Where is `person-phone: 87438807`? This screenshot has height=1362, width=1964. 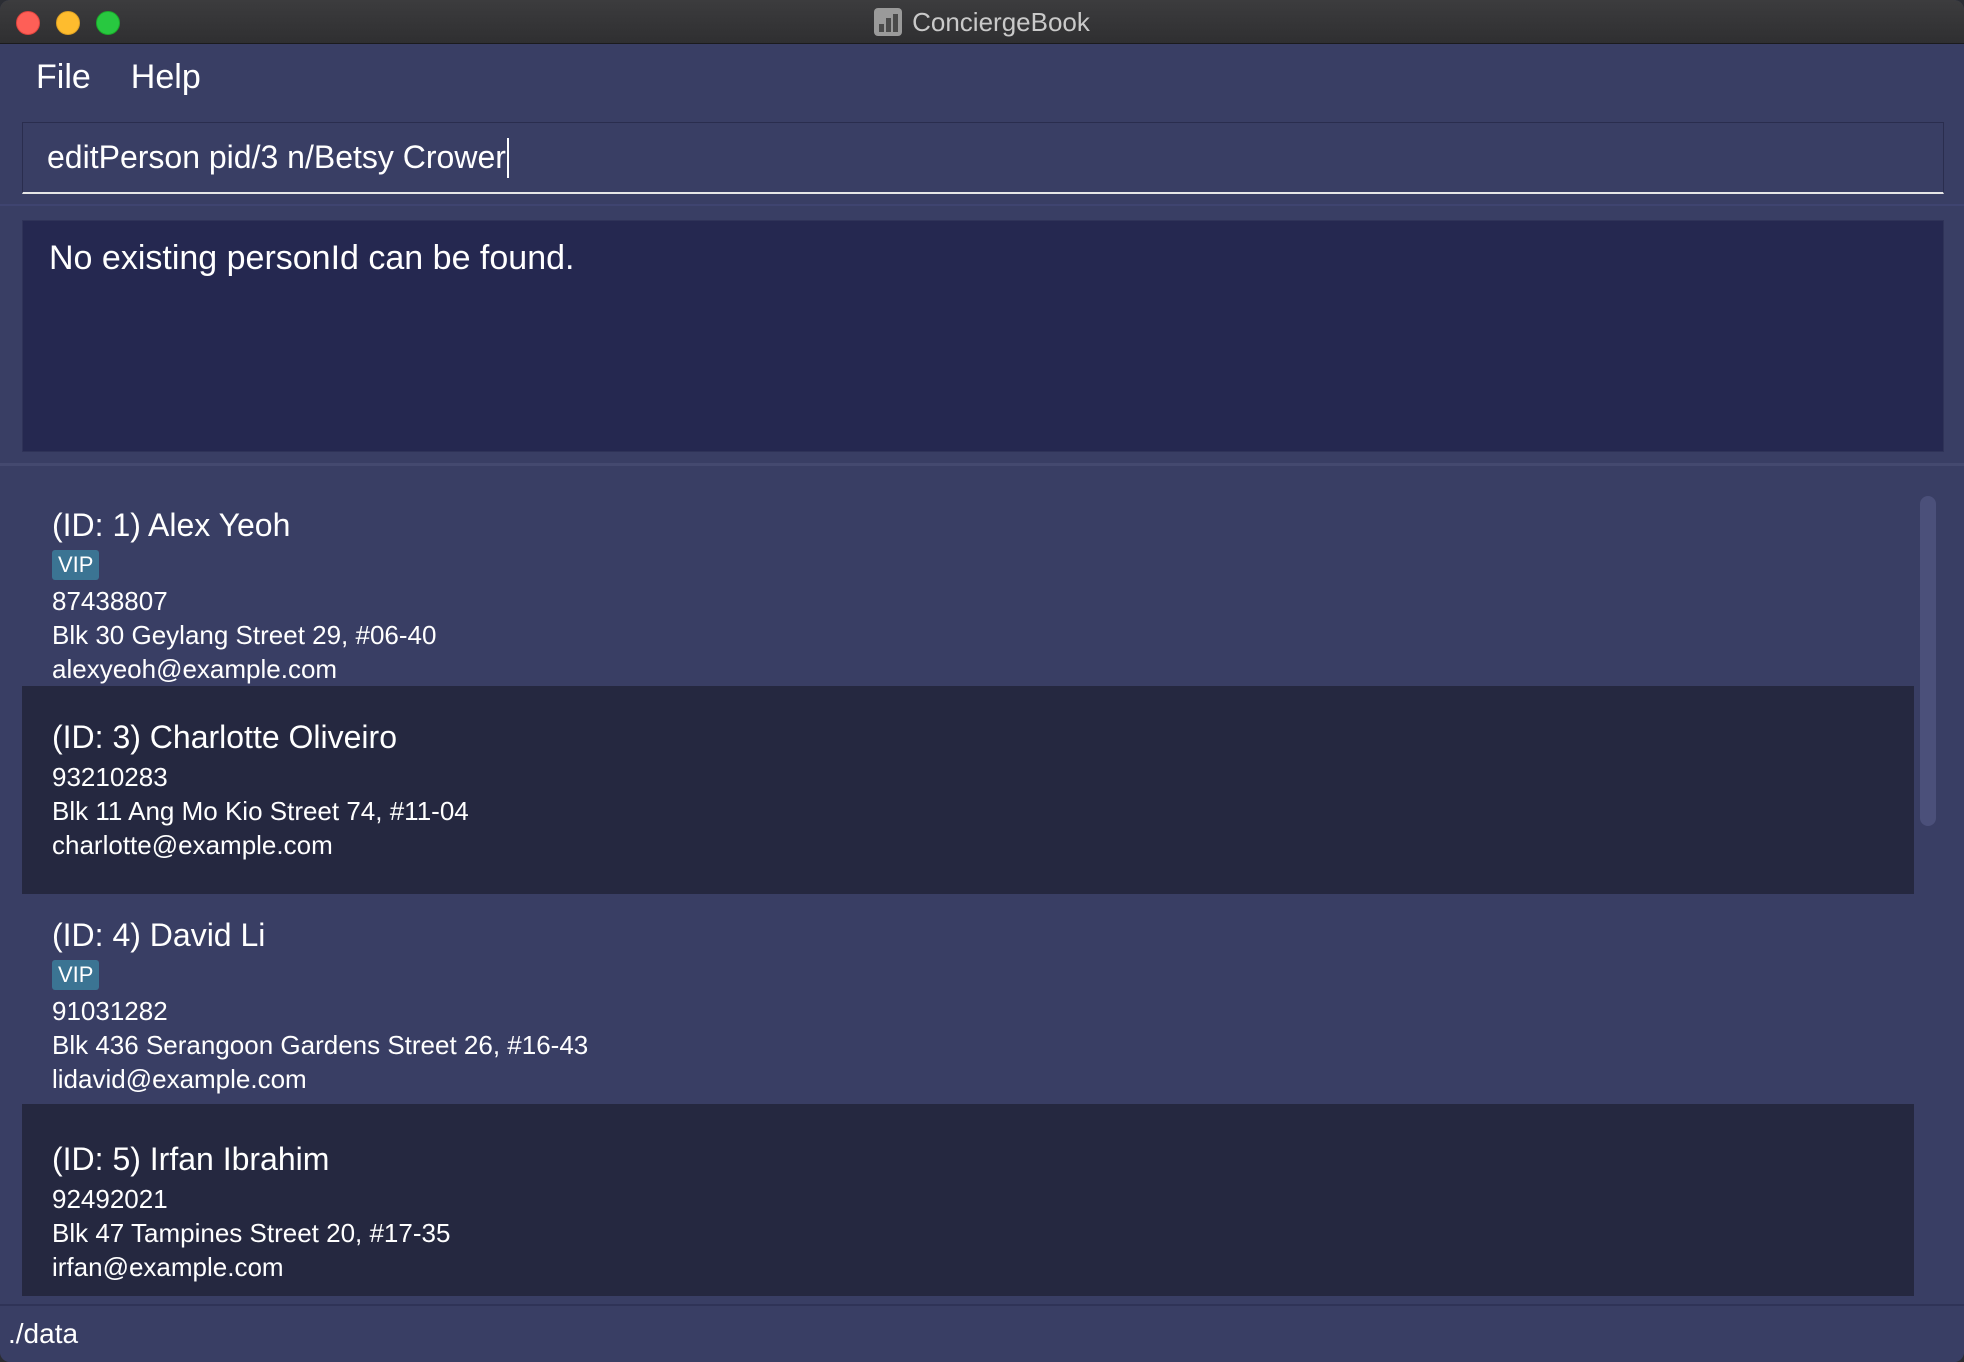
person-phone: 87438807 is located at coordinates (110, 601).